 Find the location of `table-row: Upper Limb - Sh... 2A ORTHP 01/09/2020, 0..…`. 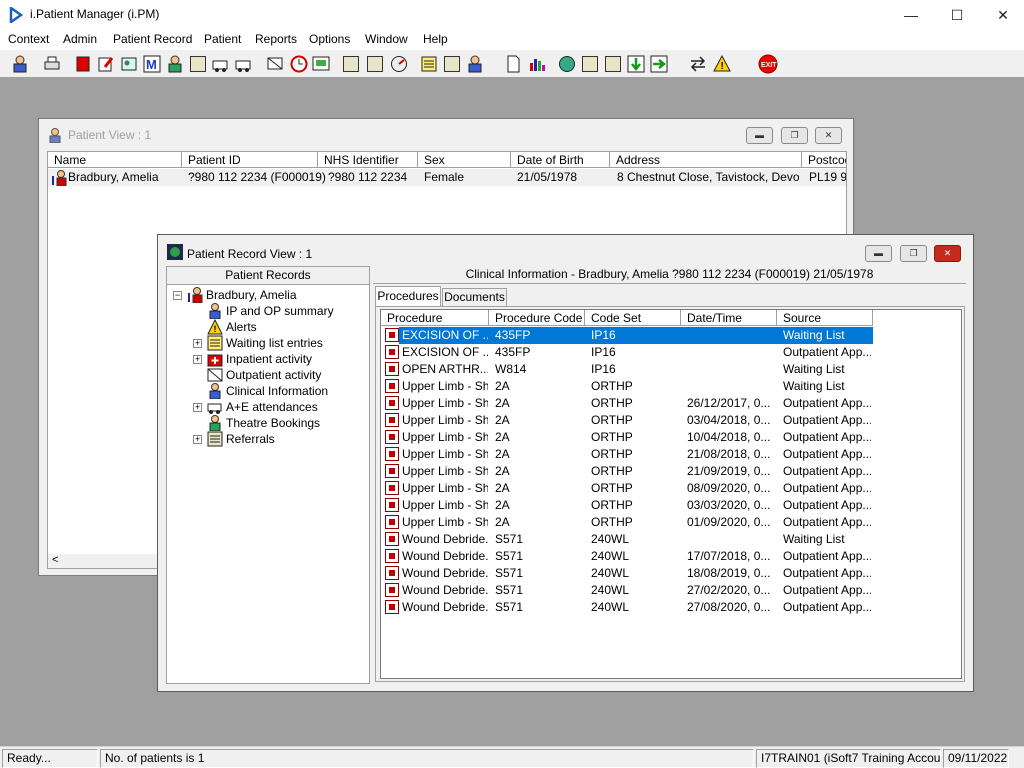

table-row: Upper Limb - Sh... 2A ORTHP 01/09/2020, 0..… is located at coordinates (671, 522).